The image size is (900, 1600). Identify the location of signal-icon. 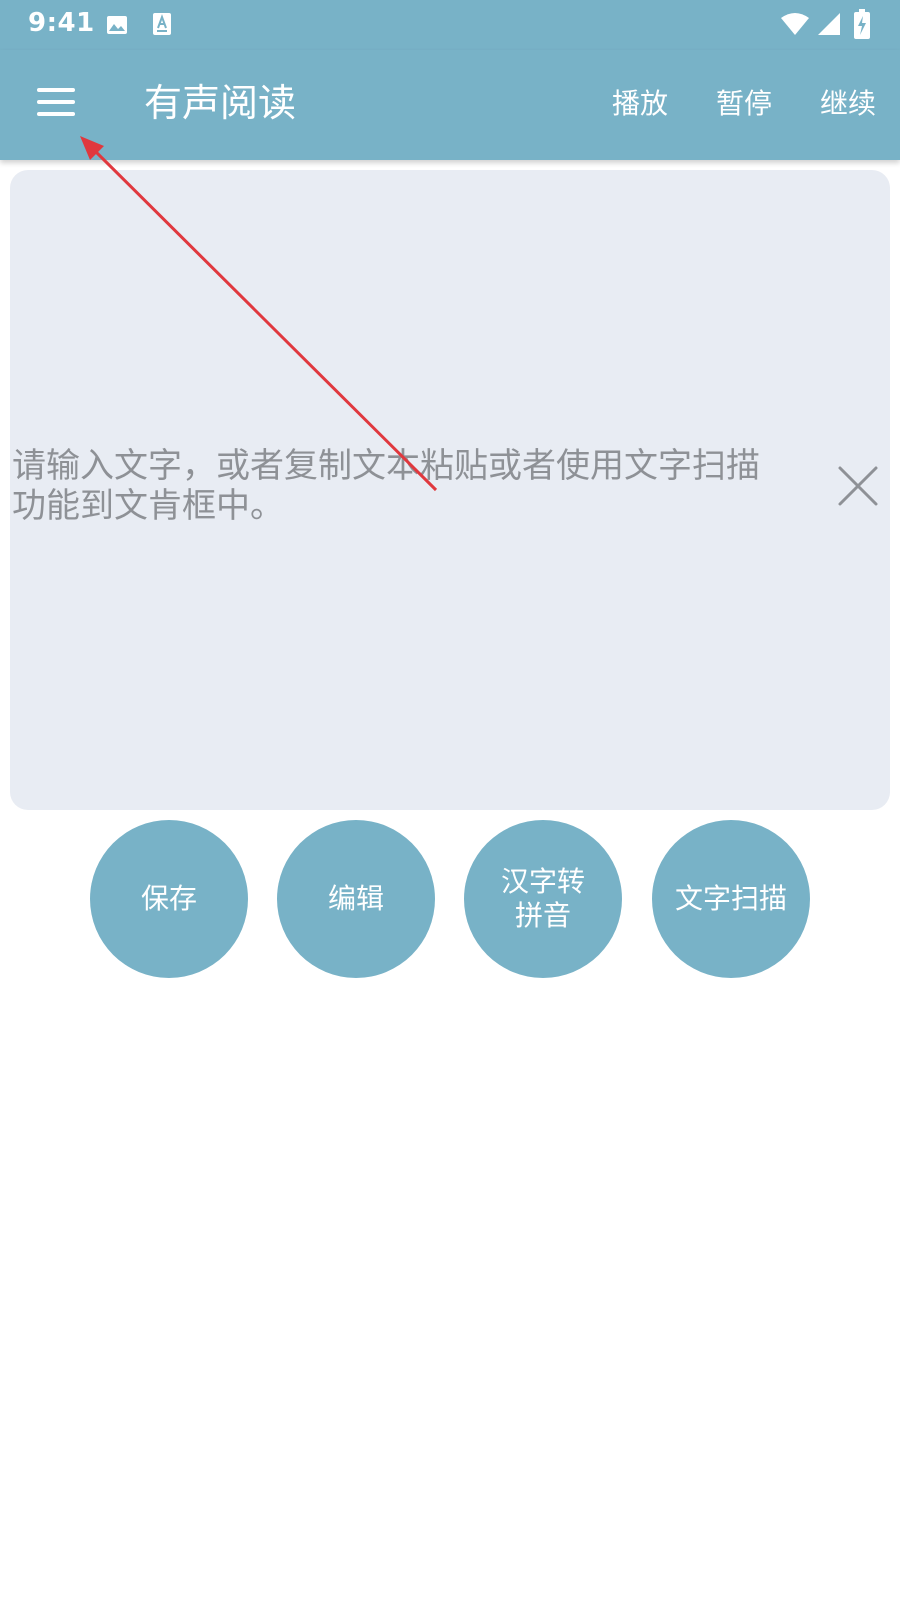
(829, 24).